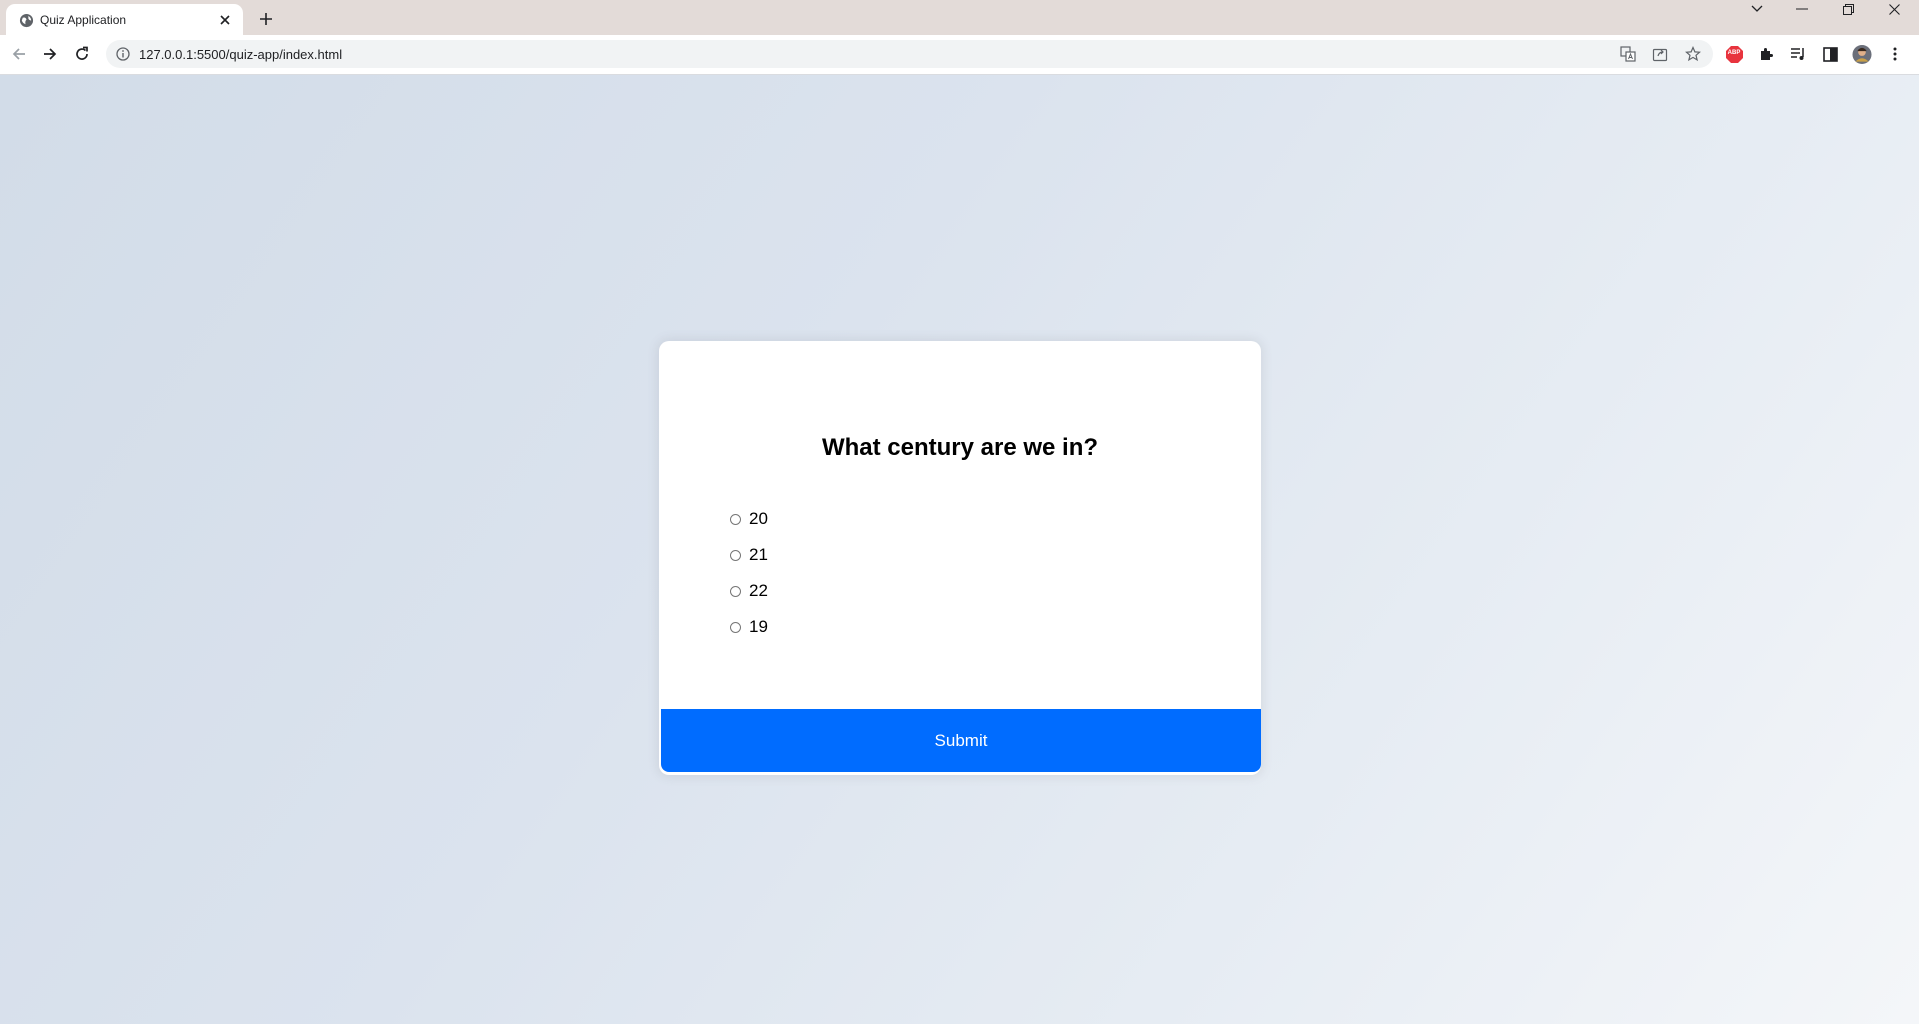 This screenshot has height=1024, width=1919. I want to click on puzzle-icon, so click(1766, 54).